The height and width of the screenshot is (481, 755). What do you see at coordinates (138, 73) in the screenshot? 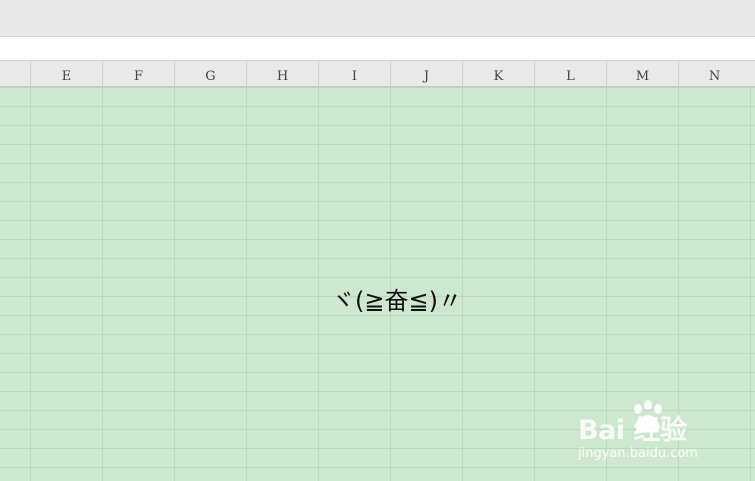
I see `column-header-f: F` at bounding box center [138, 73].